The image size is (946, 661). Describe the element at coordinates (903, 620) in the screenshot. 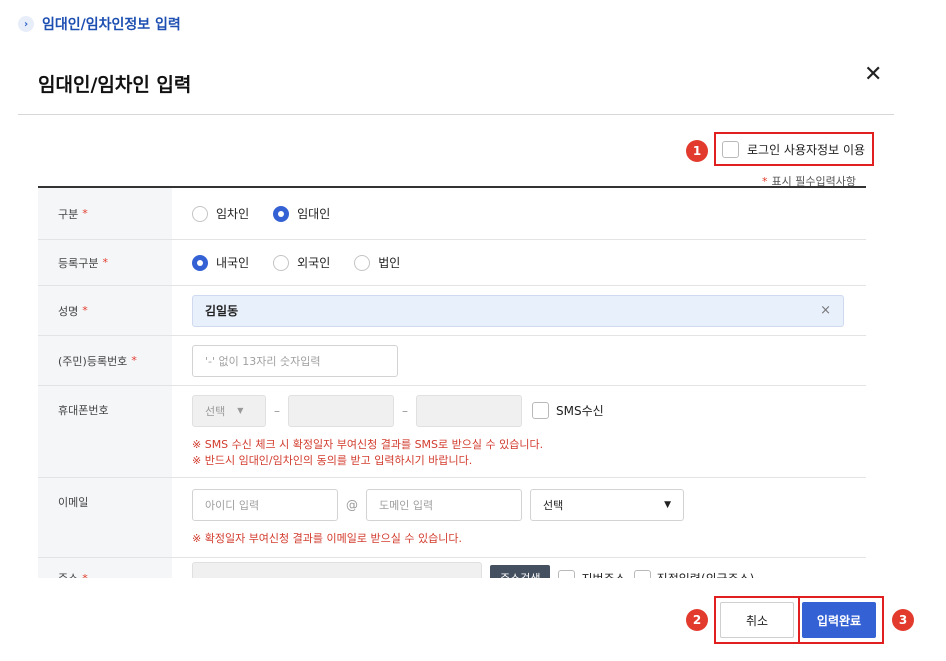

I see `annotation-marker-3: 3` at that location.